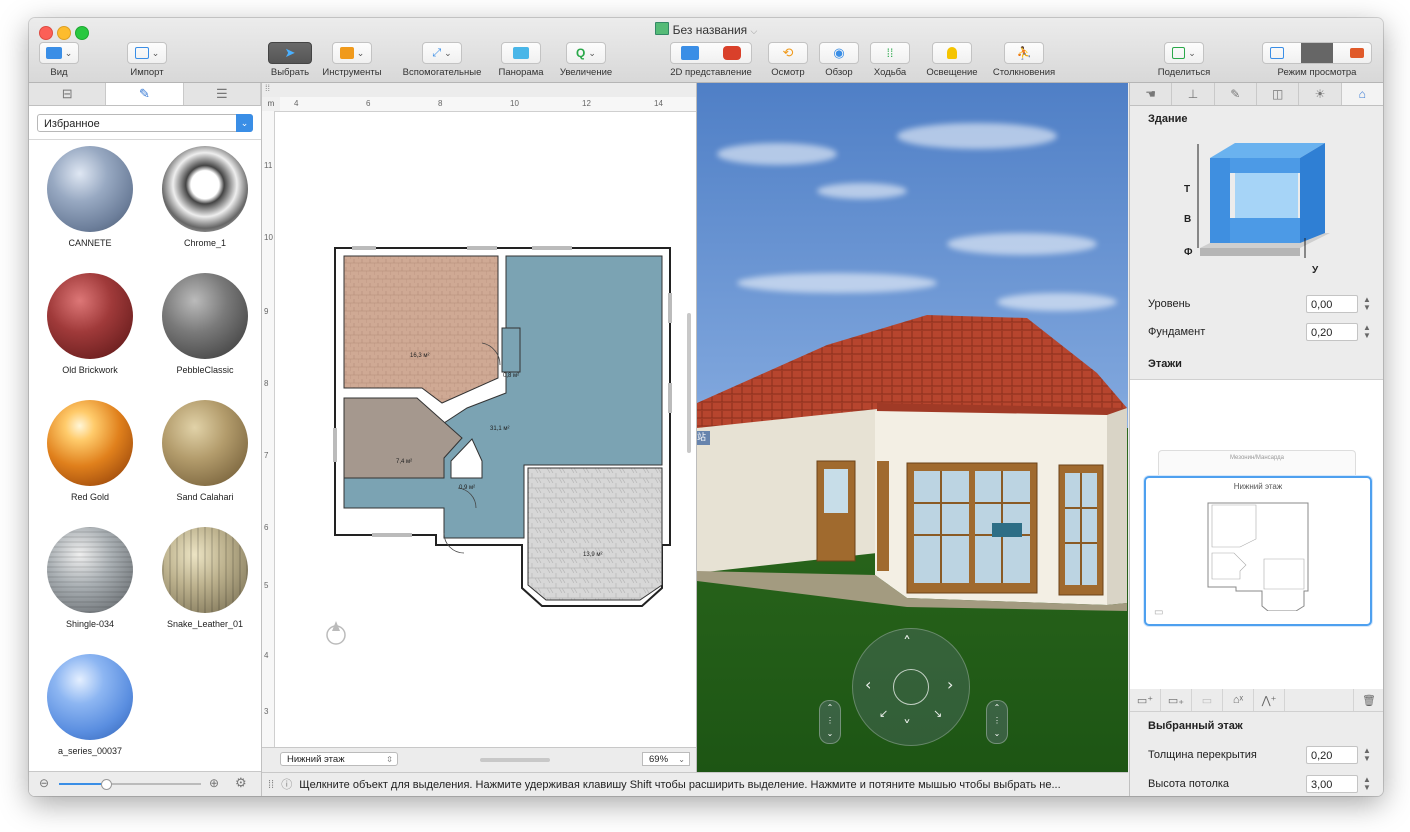 The image size is (1410, 832). What do you see at coordinates (997, 722) in the screenshot?
I see `pitch-pill: ⌃ ⋮ ⌄` at bounding box center [997, 722].